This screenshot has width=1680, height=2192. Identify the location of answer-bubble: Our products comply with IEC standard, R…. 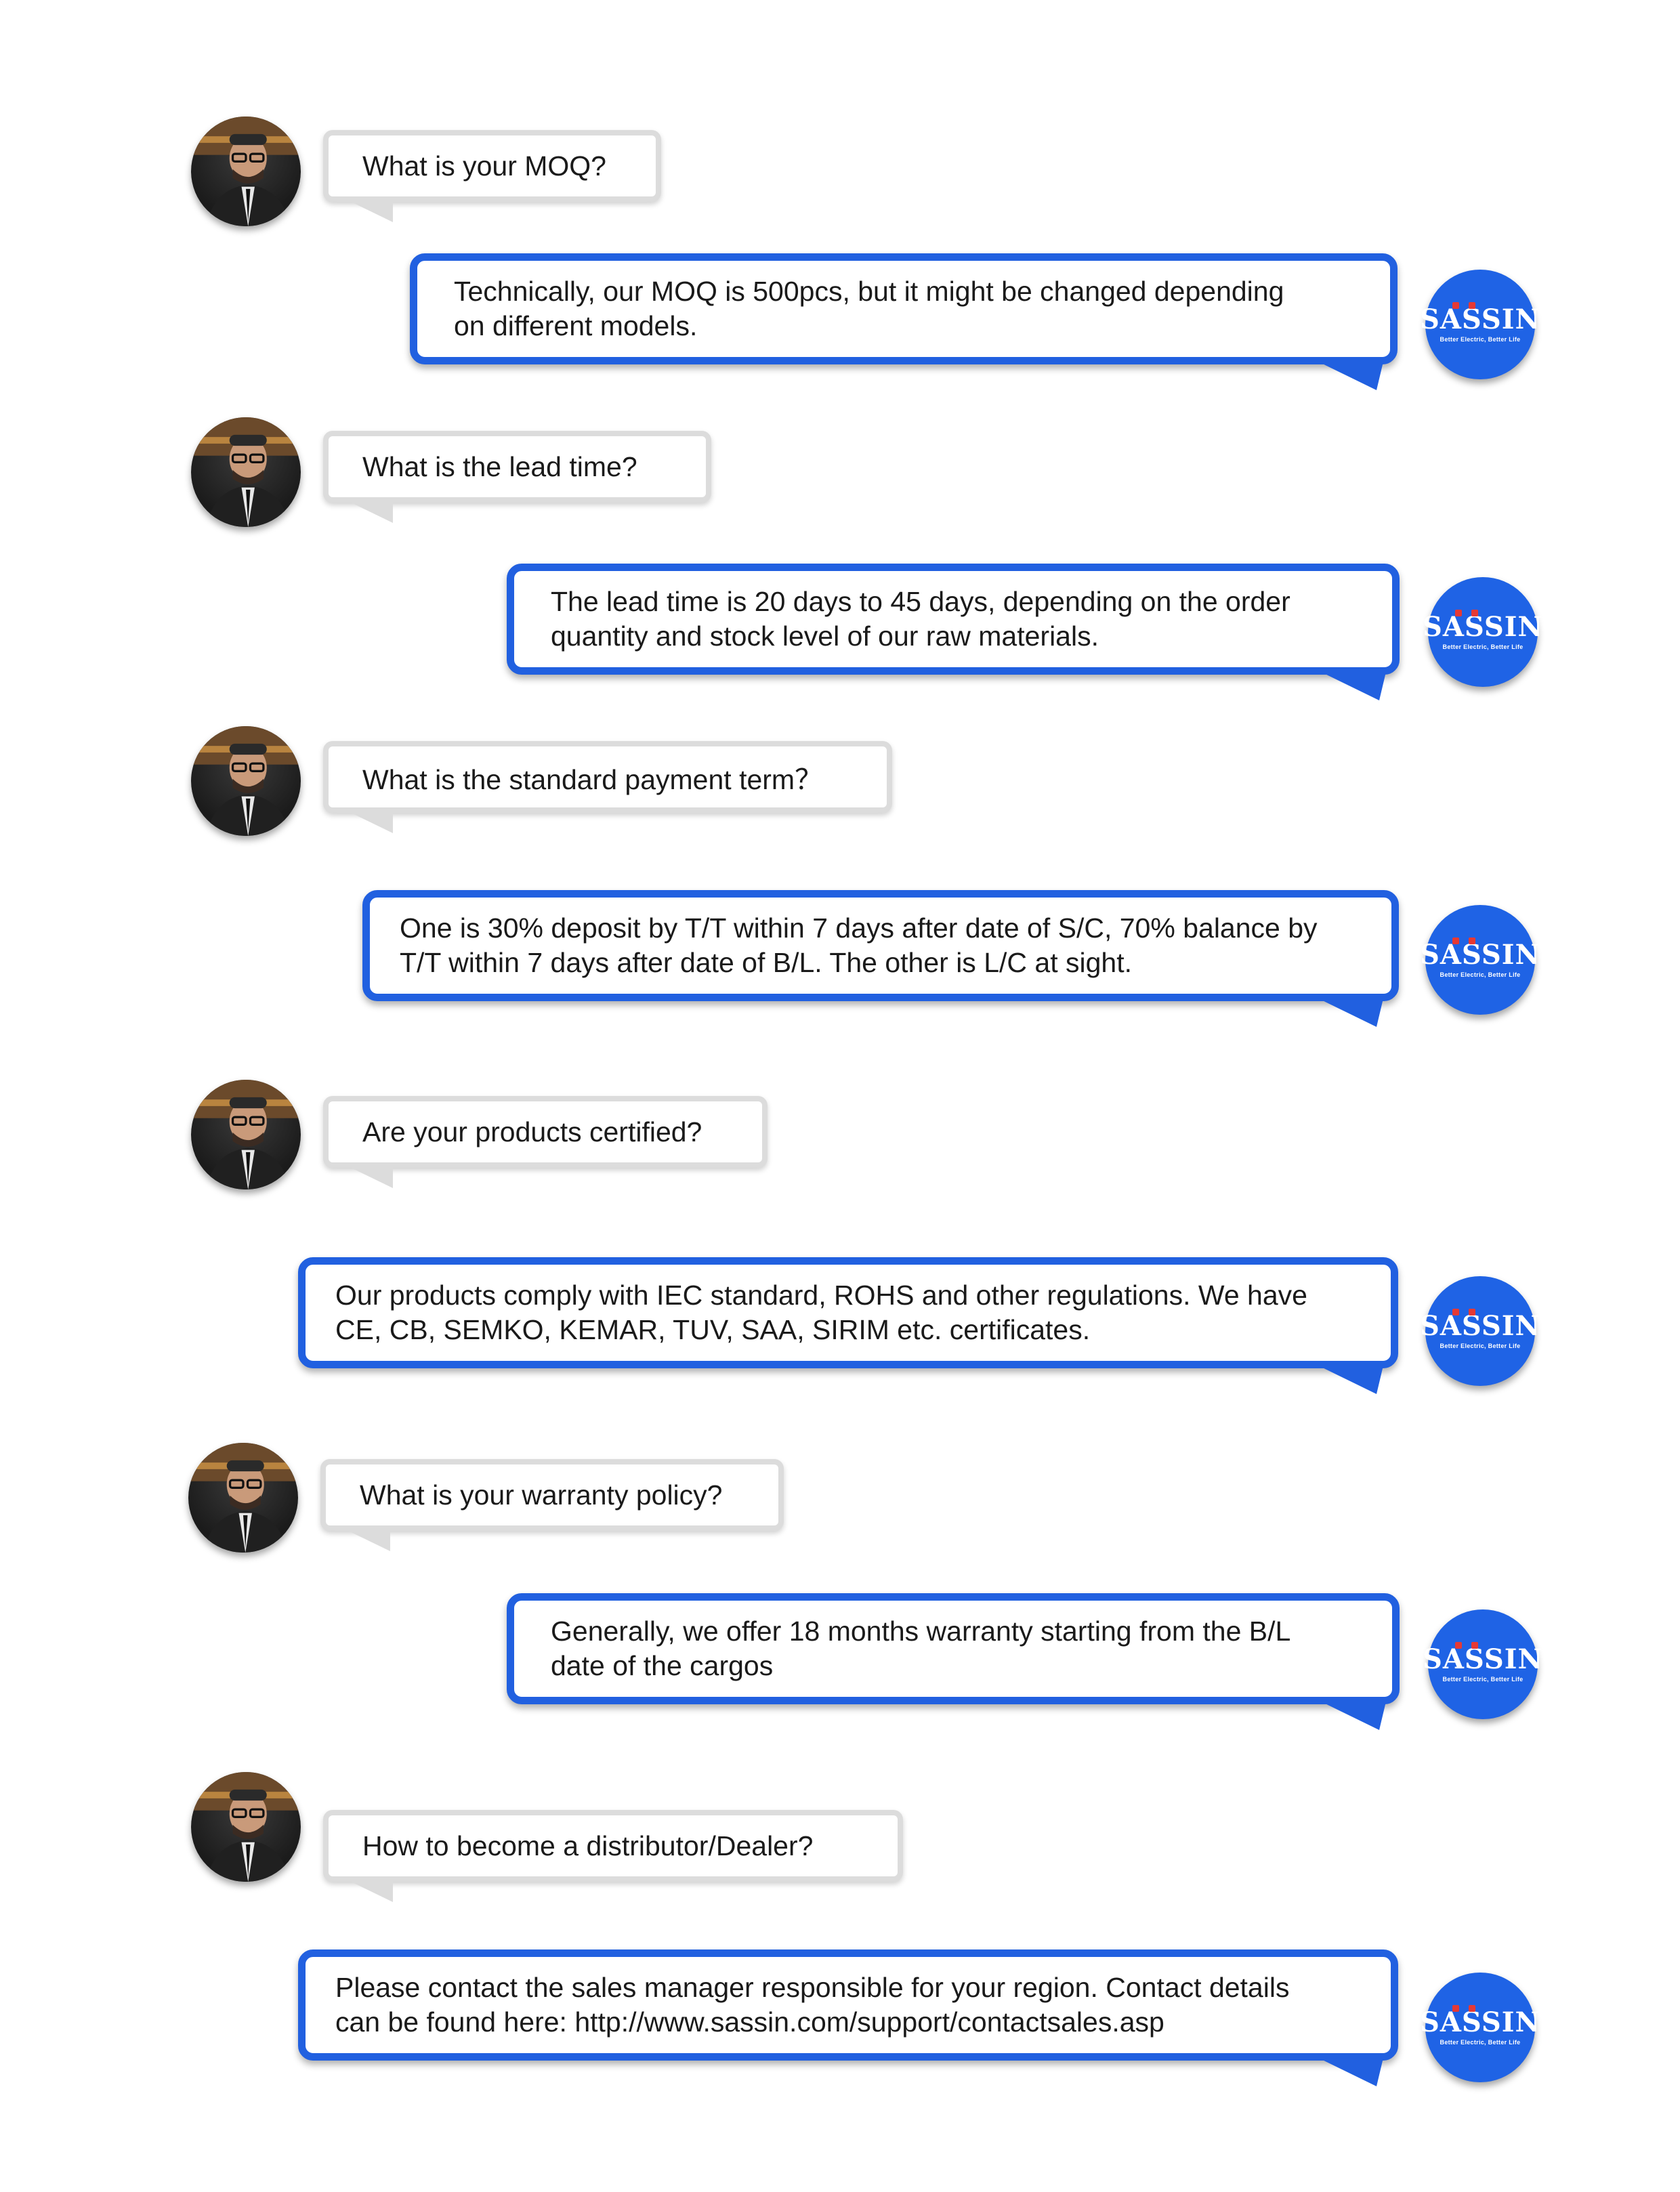
(848, 1312).